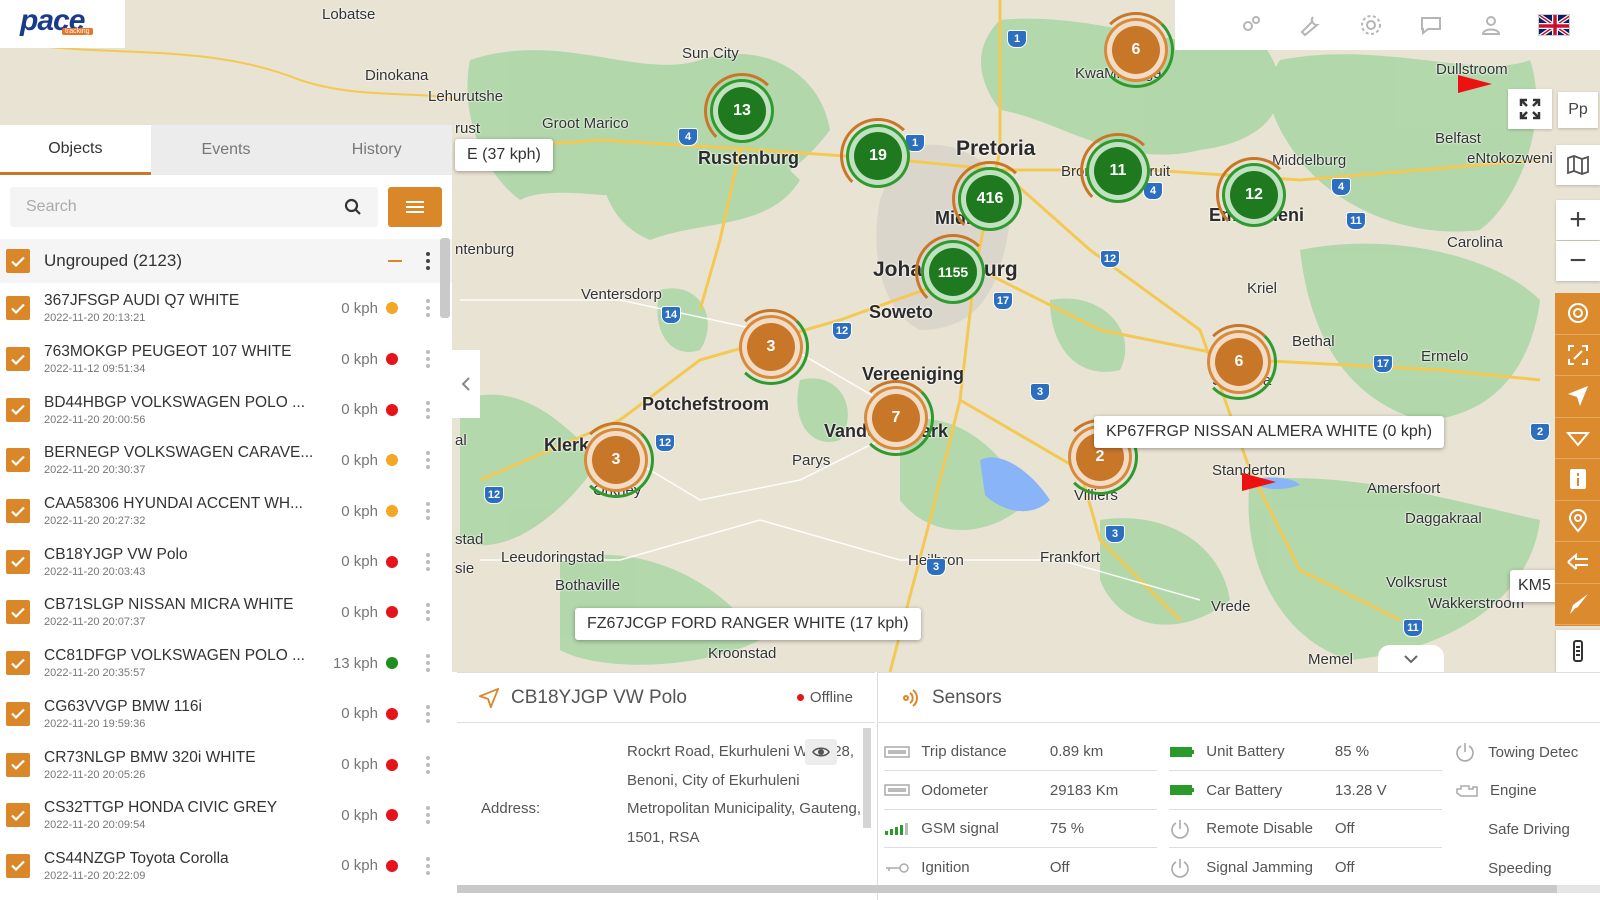 This screenshot has height=900, width=1600. I want to click on zoom-in-button: +, so click(1578, 220).